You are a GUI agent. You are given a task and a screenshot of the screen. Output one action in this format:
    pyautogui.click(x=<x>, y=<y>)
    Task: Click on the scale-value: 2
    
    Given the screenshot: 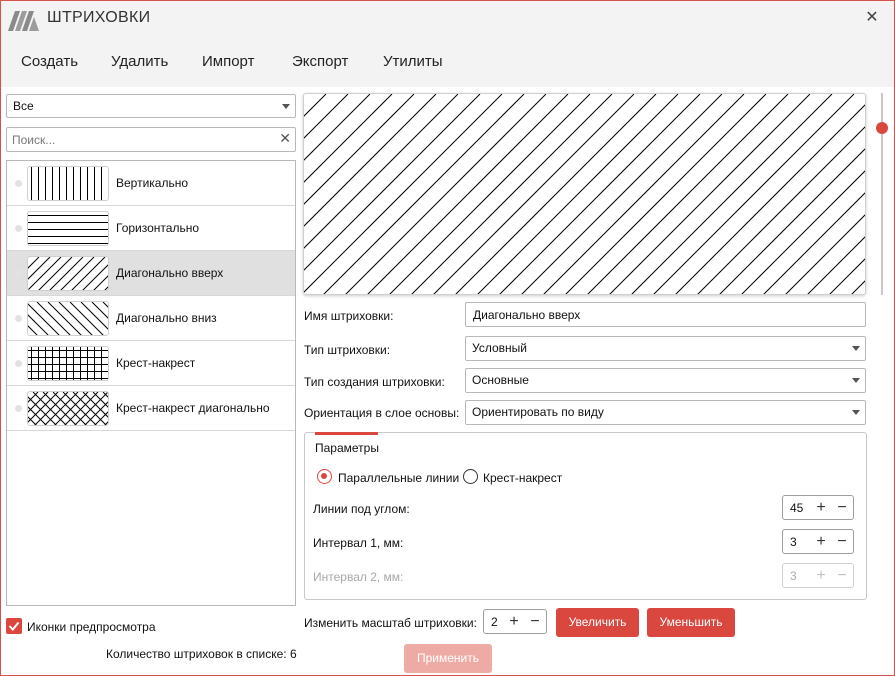 What is the action you would take?
    pyautogui.click(x=494, y=622)
    